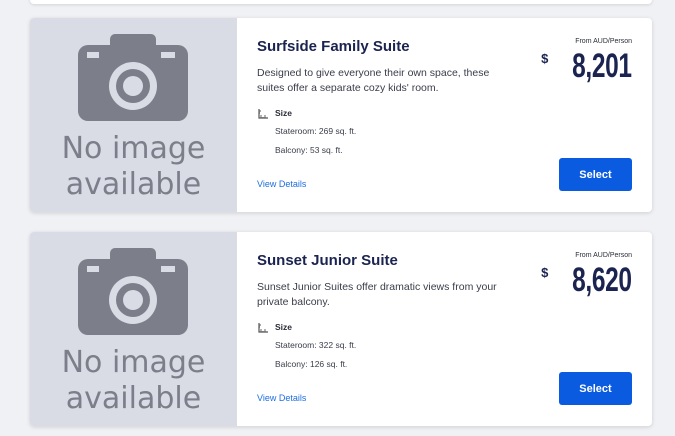  I want to click on price: $ 8,620, so click(586, 280).